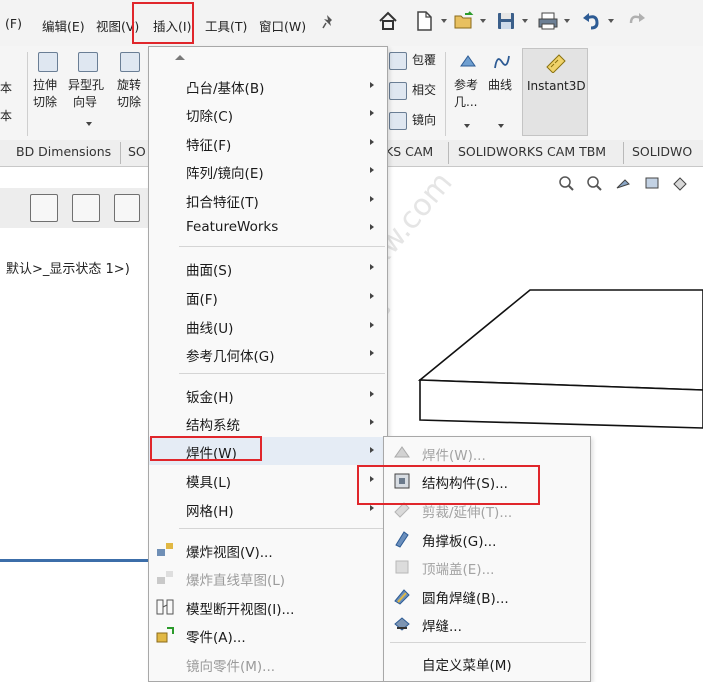 Image resolution: width=703 pixels, height=682 pixels. Describe the element at coordinates (45, 102) in the screenshot. I see `extruded-cut-label-2: 切除` at that location.